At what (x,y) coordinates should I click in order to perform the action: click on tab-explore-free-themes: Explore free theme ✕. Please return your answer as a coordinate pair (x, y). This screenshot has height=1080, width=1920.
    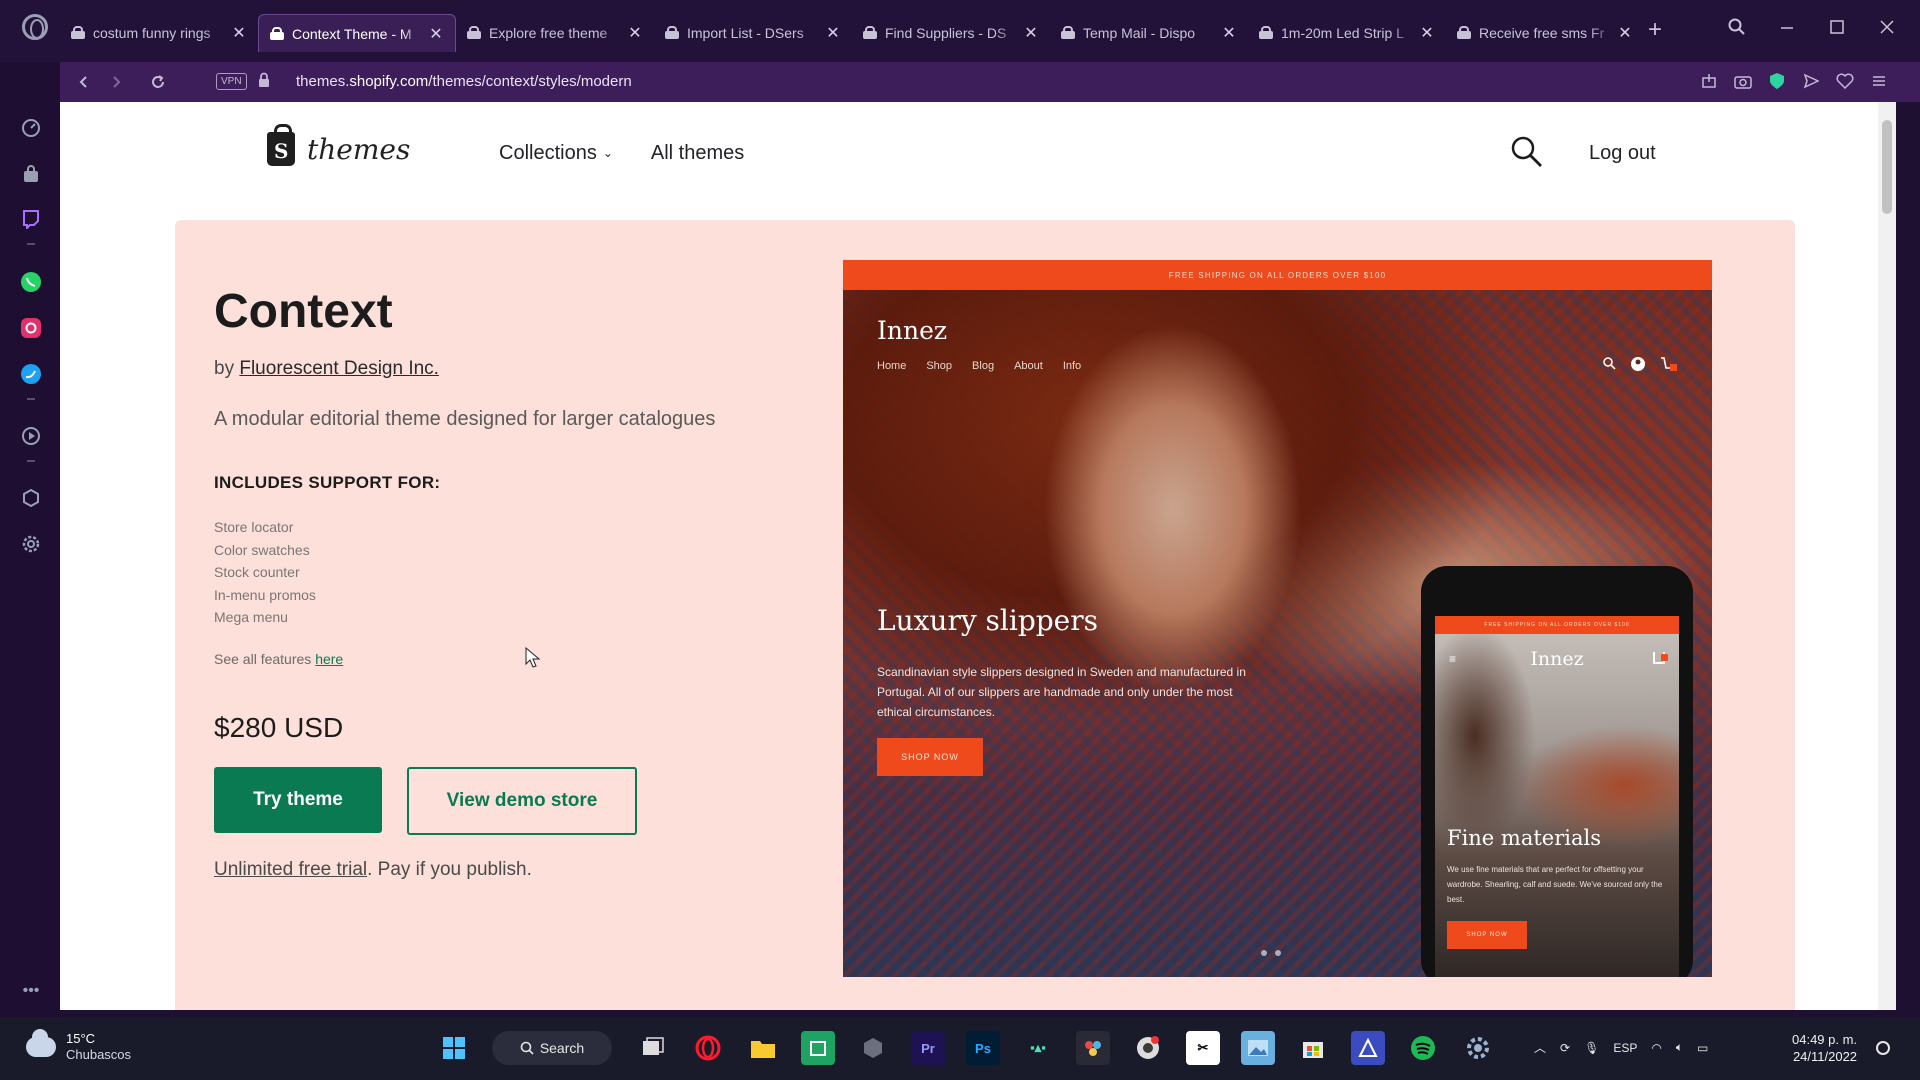
    Looking at the image, I should click on (555, 33).